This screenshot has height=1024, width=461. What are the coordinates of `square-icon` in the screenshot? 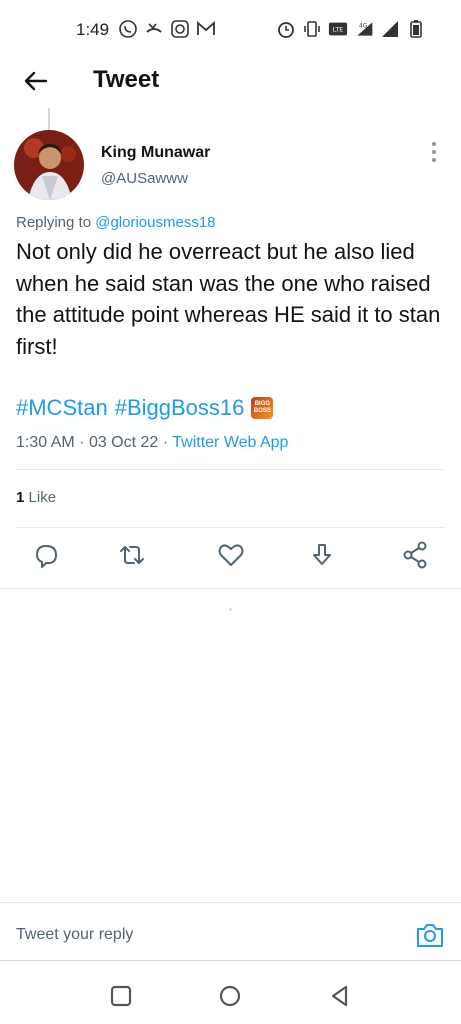 It's located at (121, 996).